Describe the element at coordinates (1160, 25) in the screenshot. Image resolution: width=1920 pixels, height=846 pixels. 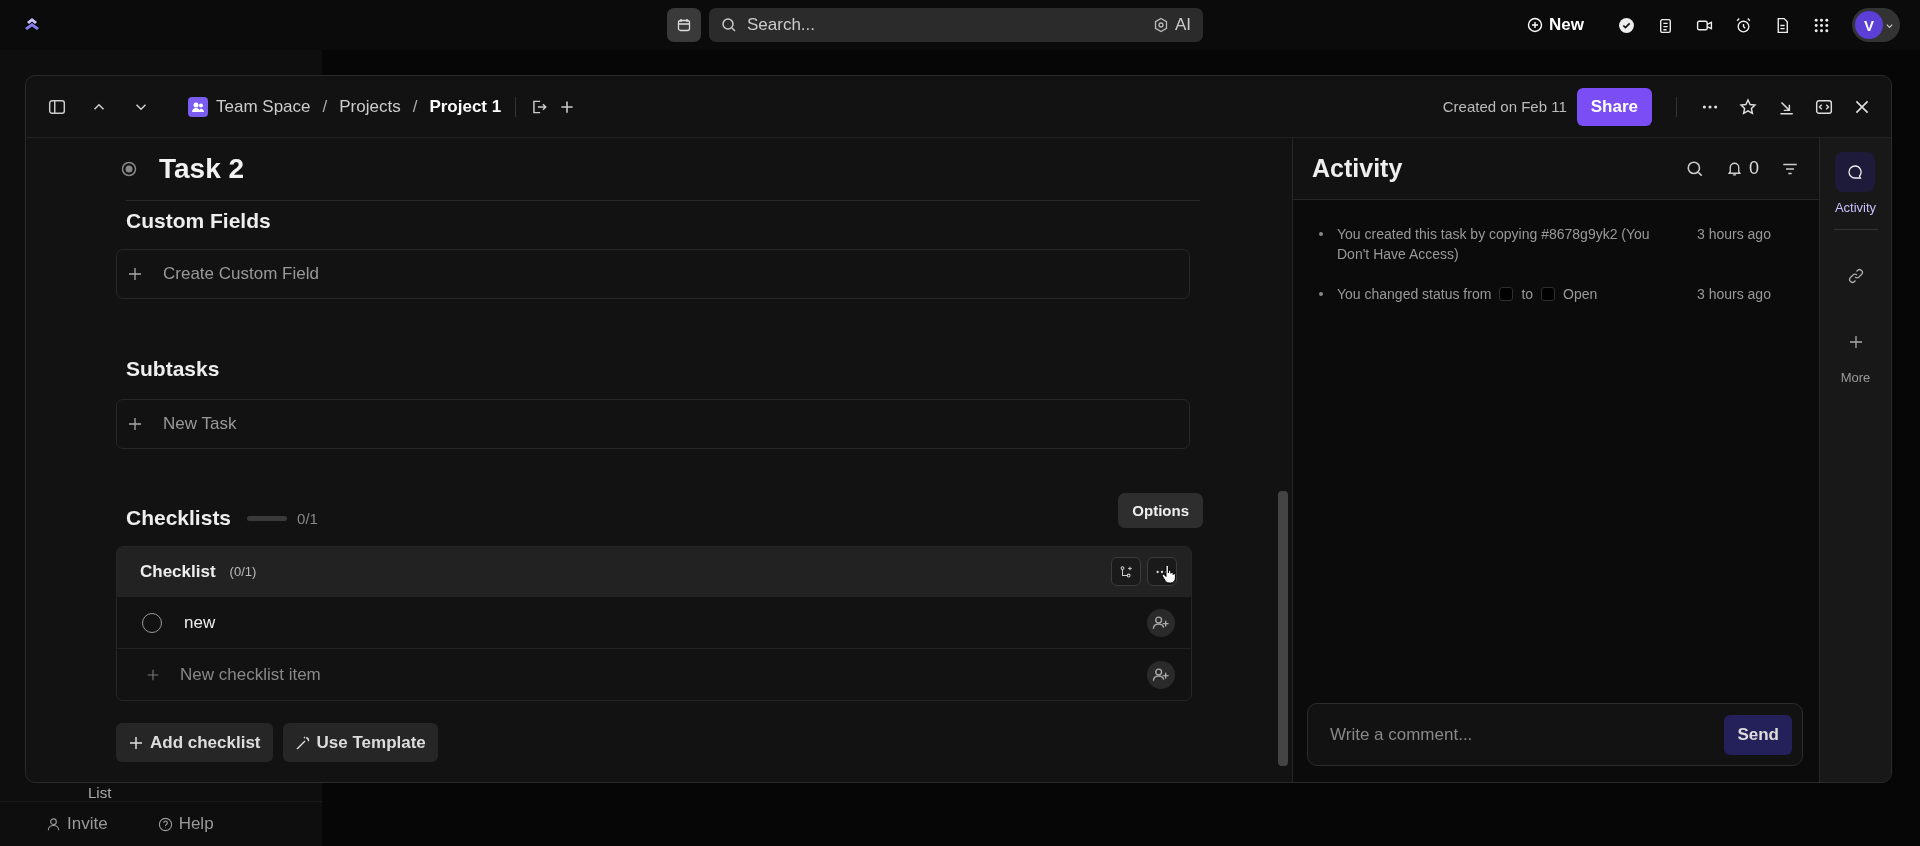
I see `hexagon-icon` at that location.